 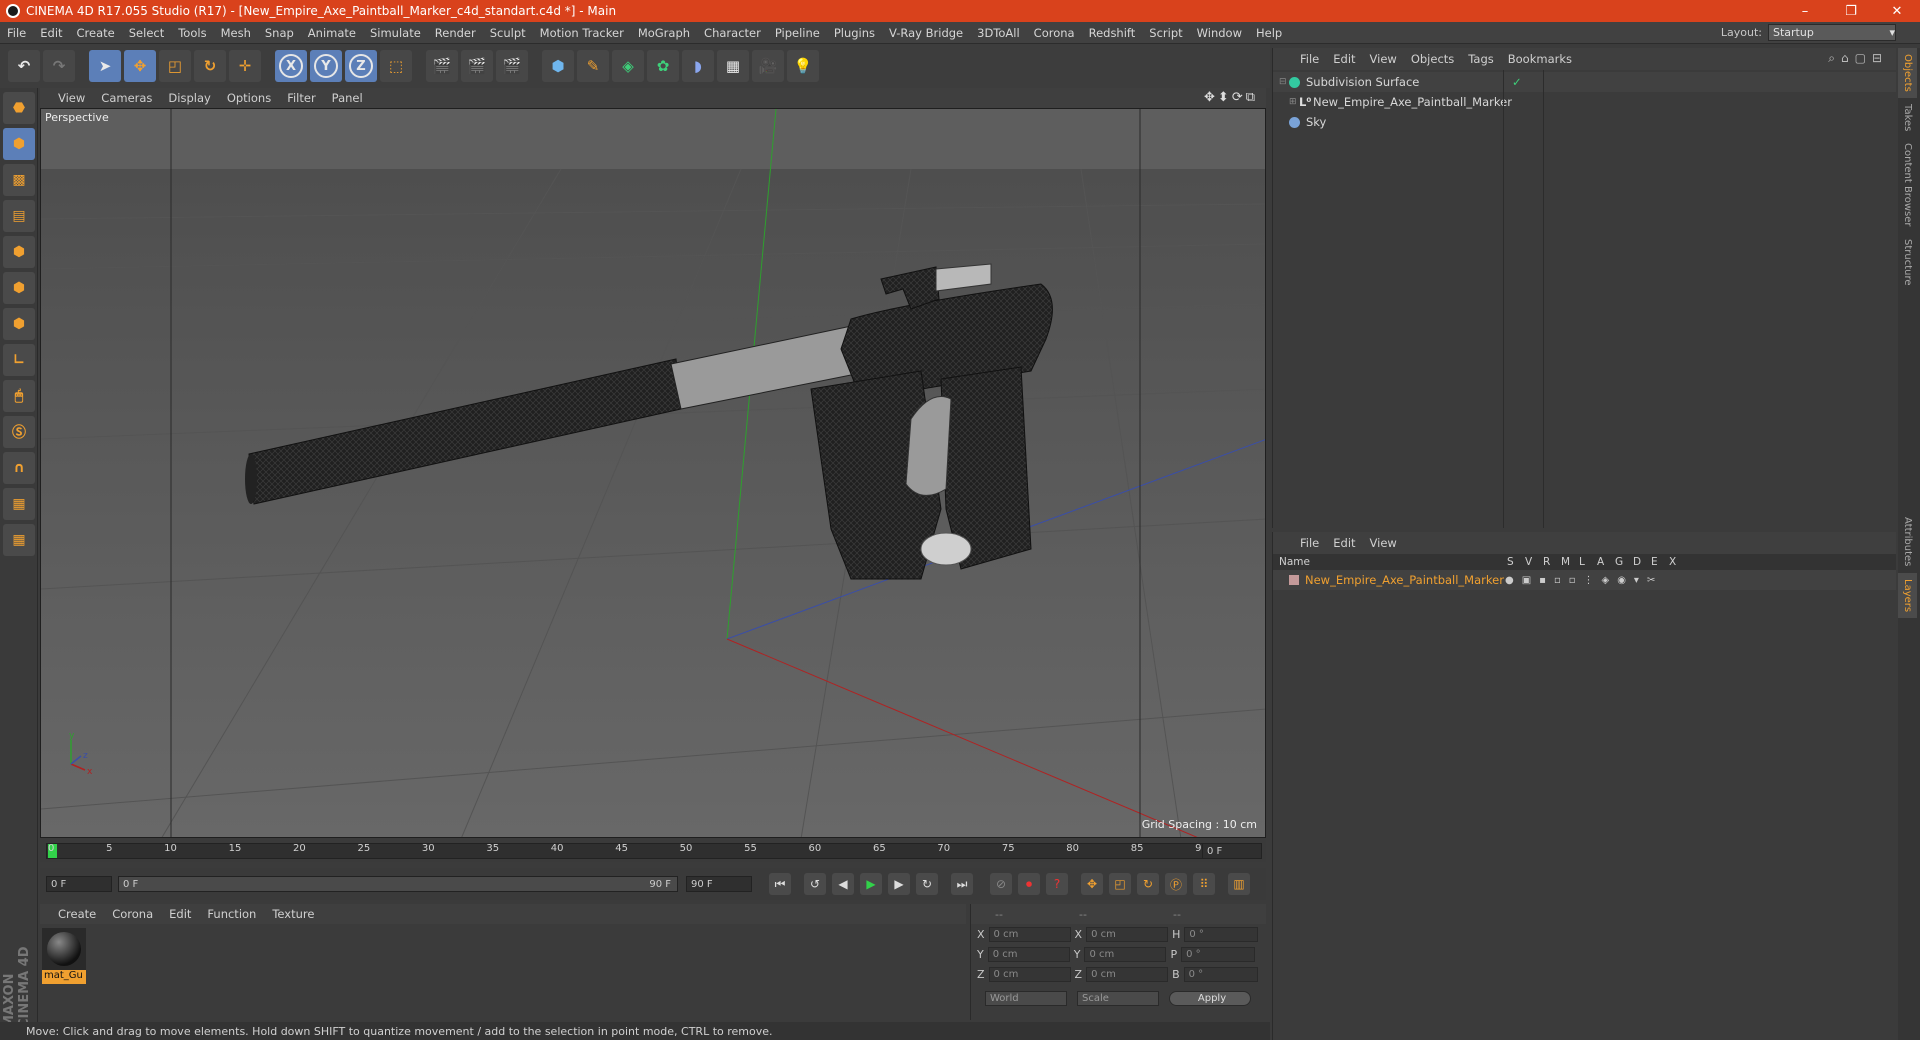 What do you see at coordinates (1517, 82) in the screenshot?
I see `checkmark-icon: ✓` at bounding box center [1517, 82].